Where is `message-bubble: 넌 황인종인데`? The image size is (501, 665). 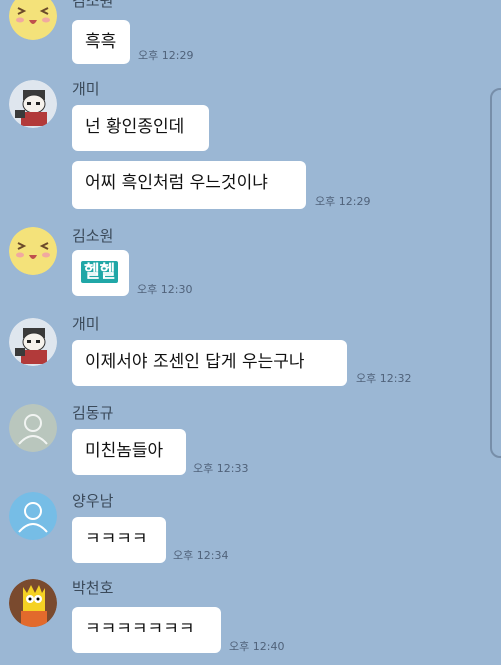
message-bubble: 넌 황인종인데 is located at coordinates (140, 128).